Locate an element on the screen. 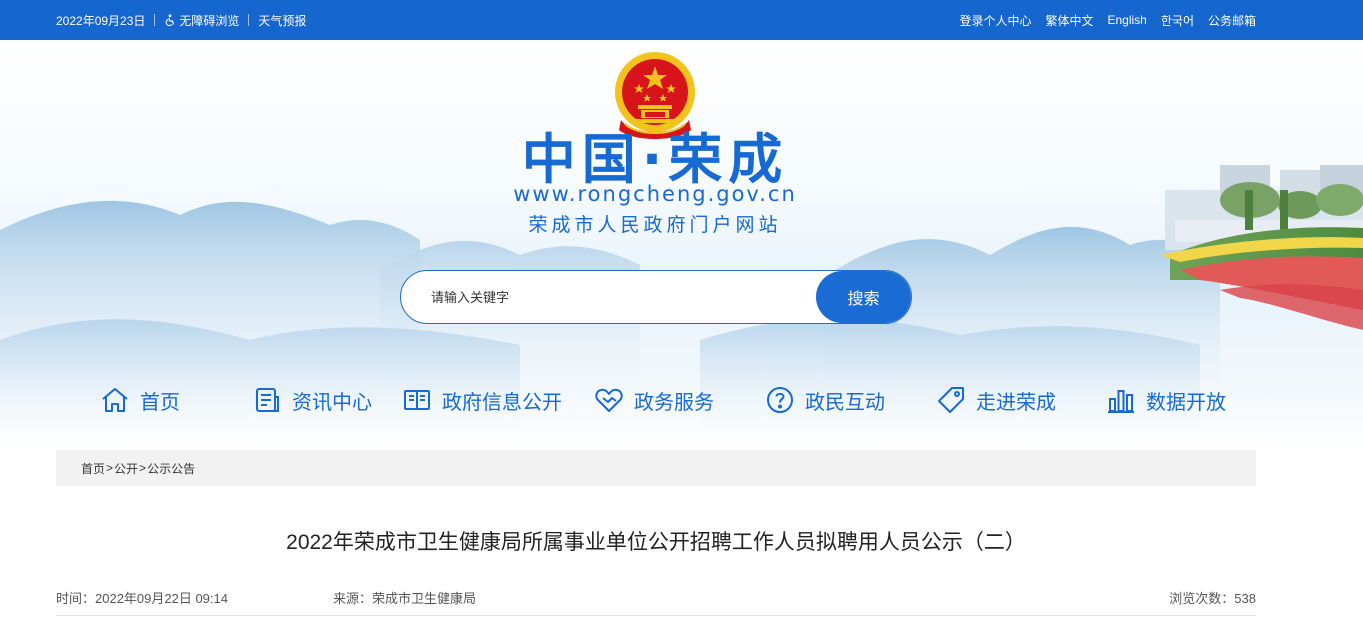 This screenshot has width=1363, height=630. publish-time: 时间：2022年09月22日 09:14 is located at coordinates (142, 598).